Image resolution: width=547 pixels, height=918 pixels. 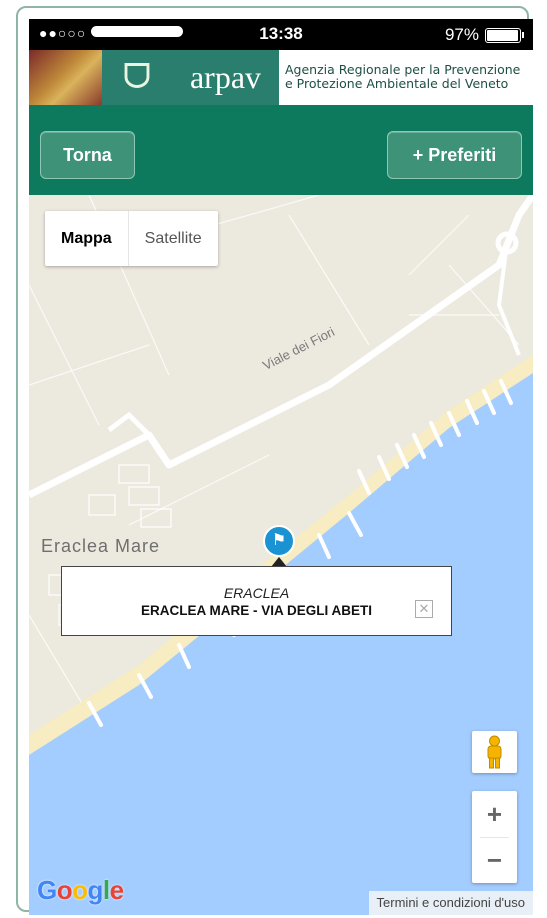 I want to click on flag-marker-icon: ⚑, so click(x=279, y=541).